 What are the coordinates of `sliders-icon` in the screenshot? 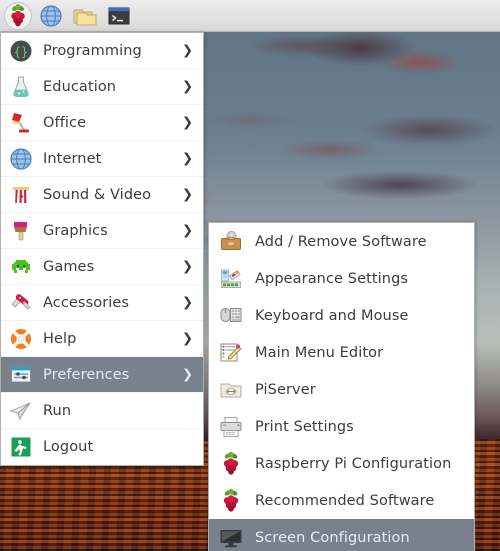 It's located at (21, 375).